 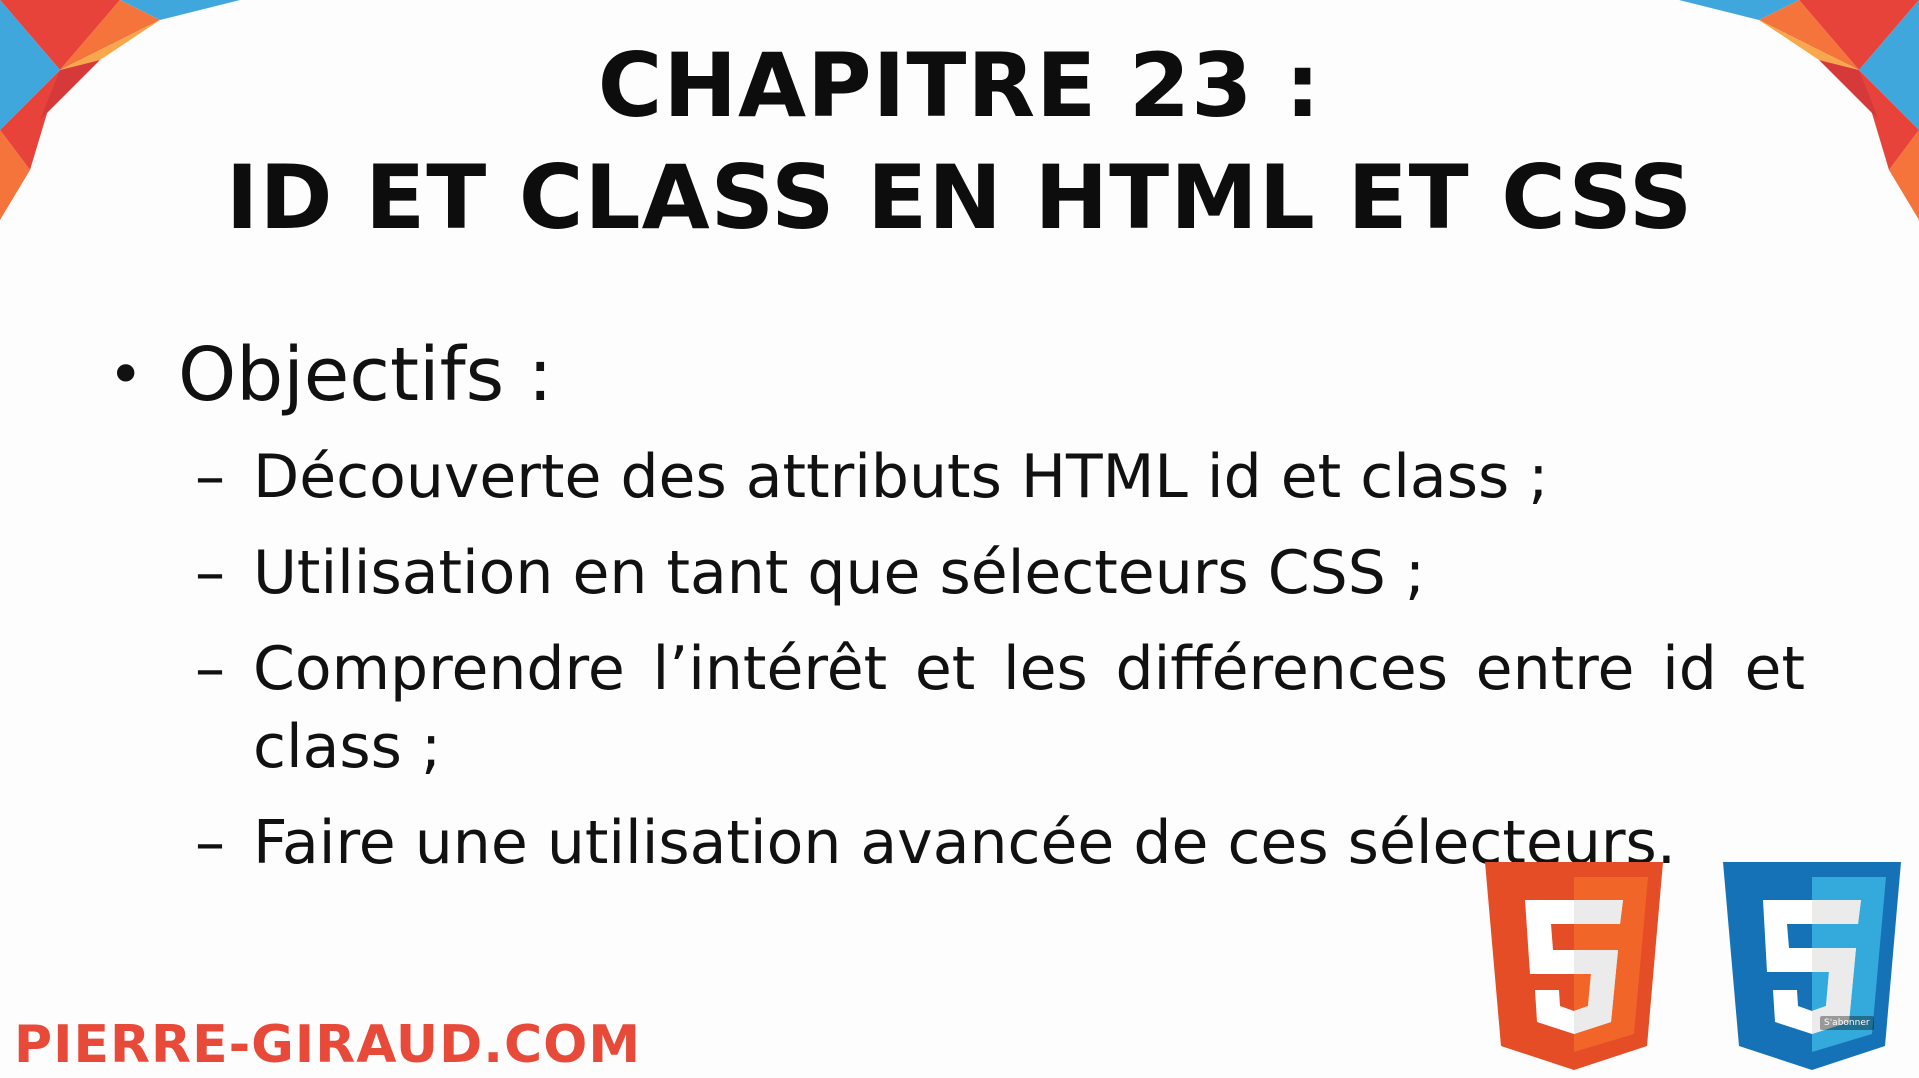 I want to click on list-item-text: Utilisation en tant que sélecteurs CSS ;, so click(x=839, y=573).